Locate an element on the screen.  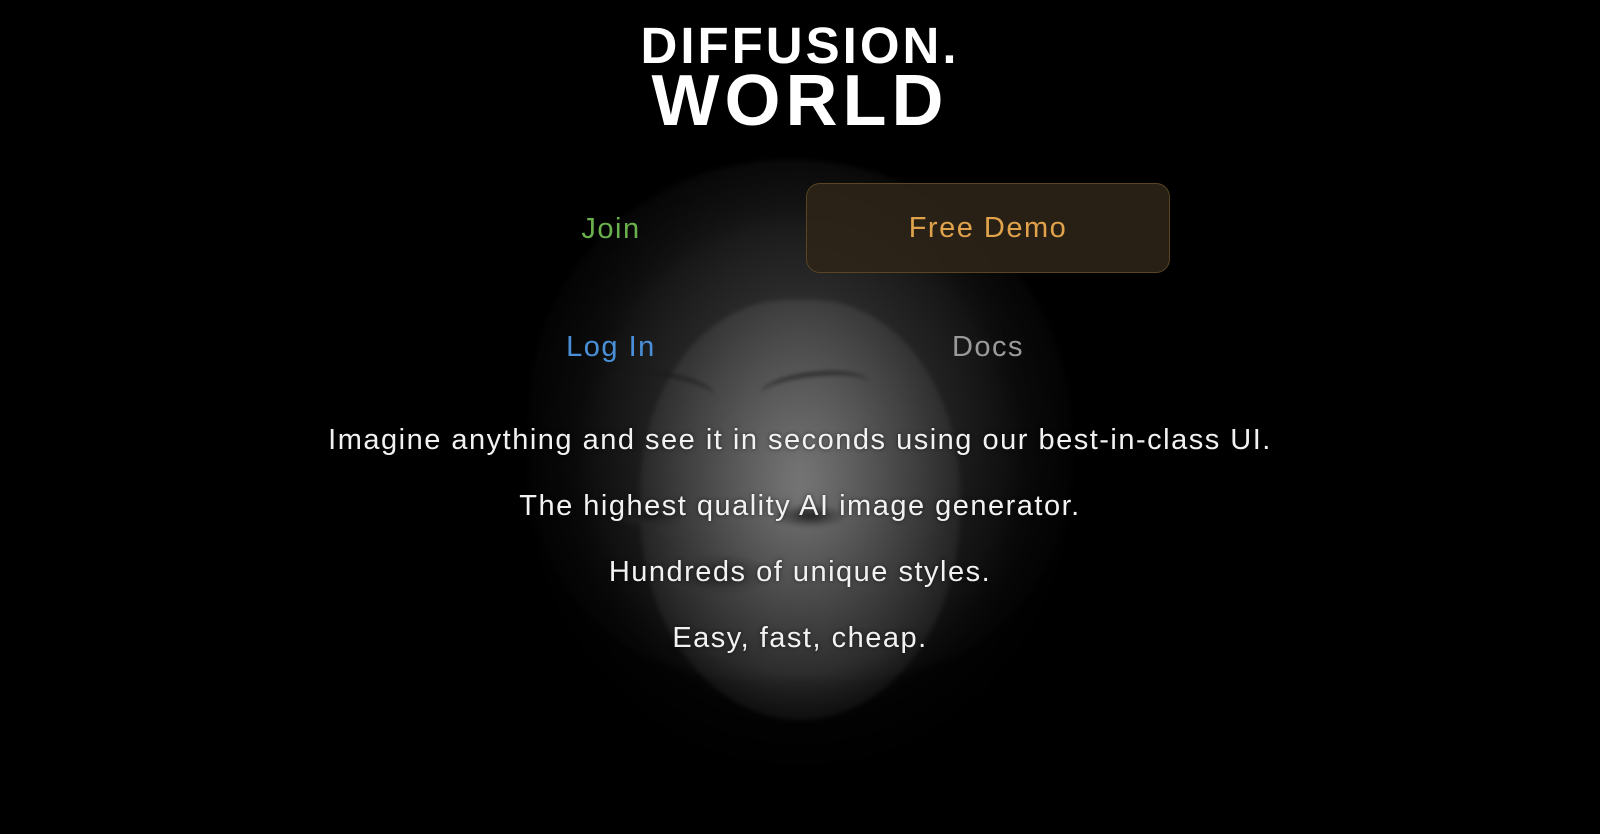
free-demo-button: Free Demo is located at coordinates (988, 228).